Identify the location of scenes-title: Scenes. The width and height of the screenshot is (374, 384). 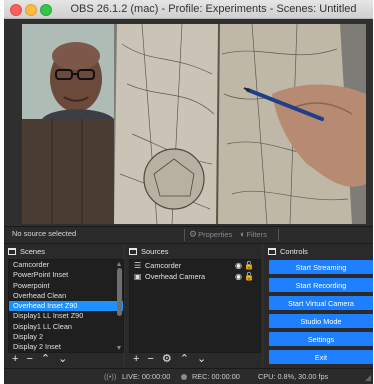
(33, 251).